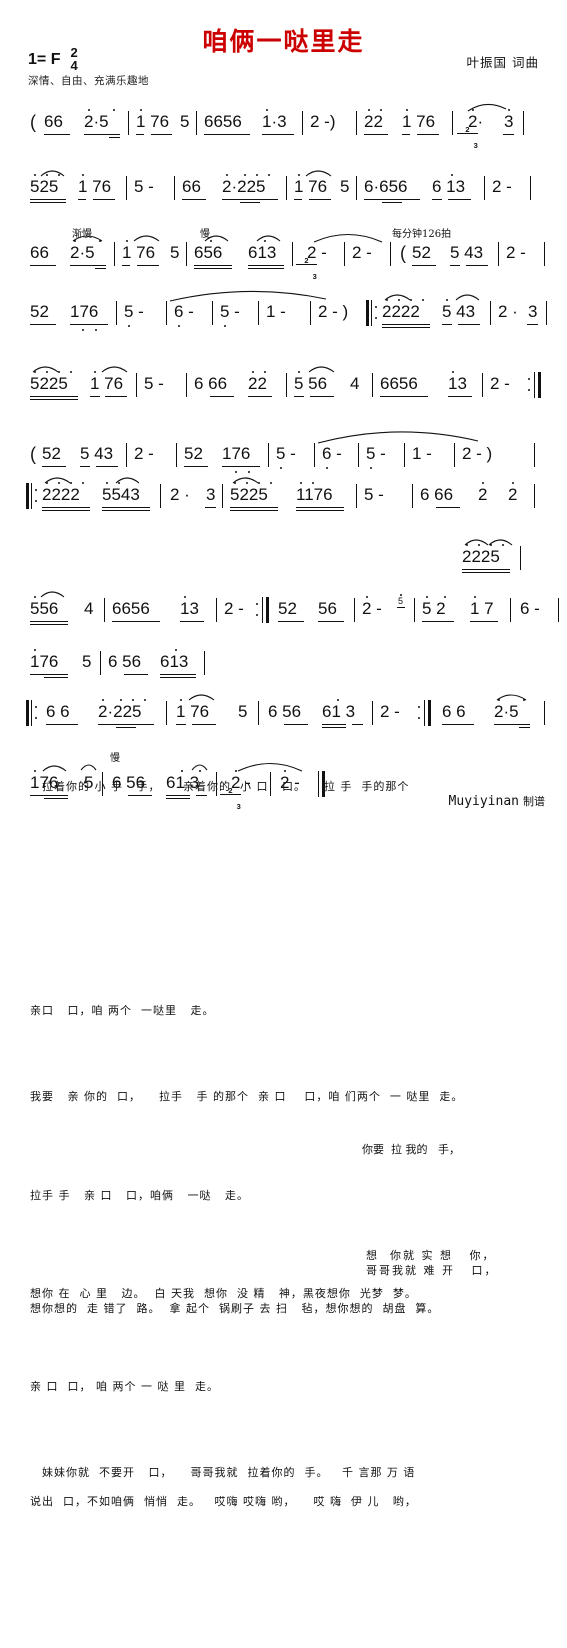  What do you see at coordinates (270, 767) in the screenshot?
I see `tie` at bounding box center [270, 767].